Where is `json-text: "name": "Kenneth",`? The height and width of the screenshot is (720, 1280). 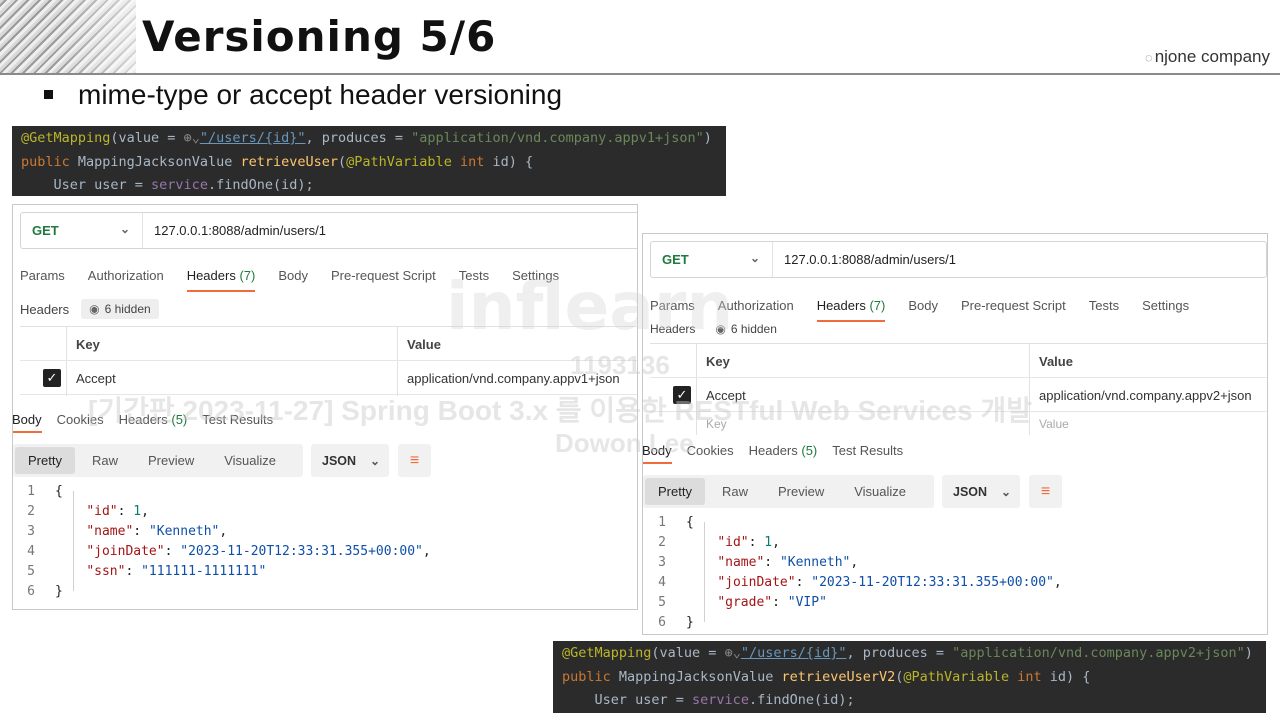 json-text: "name": "Kenneth", is located at coordinates (788, 562).